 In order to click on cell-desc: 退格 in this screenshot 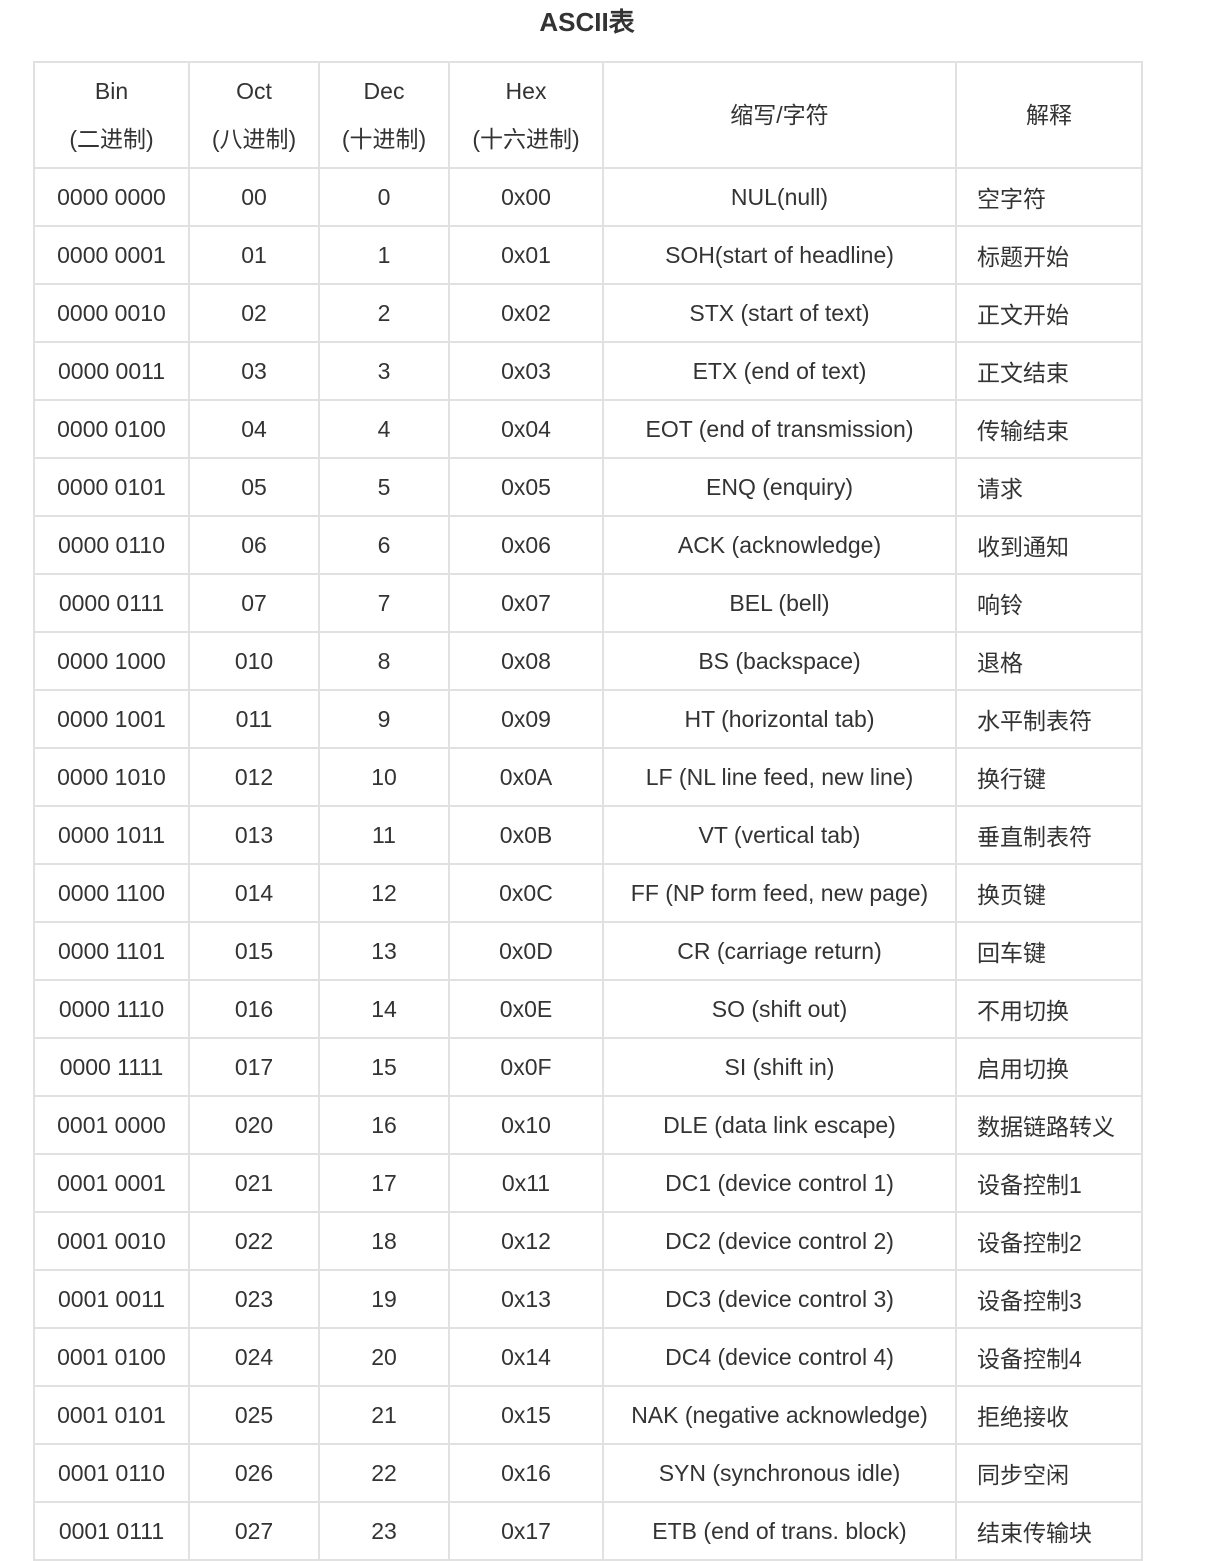, I will do `click(1049, 661)`.